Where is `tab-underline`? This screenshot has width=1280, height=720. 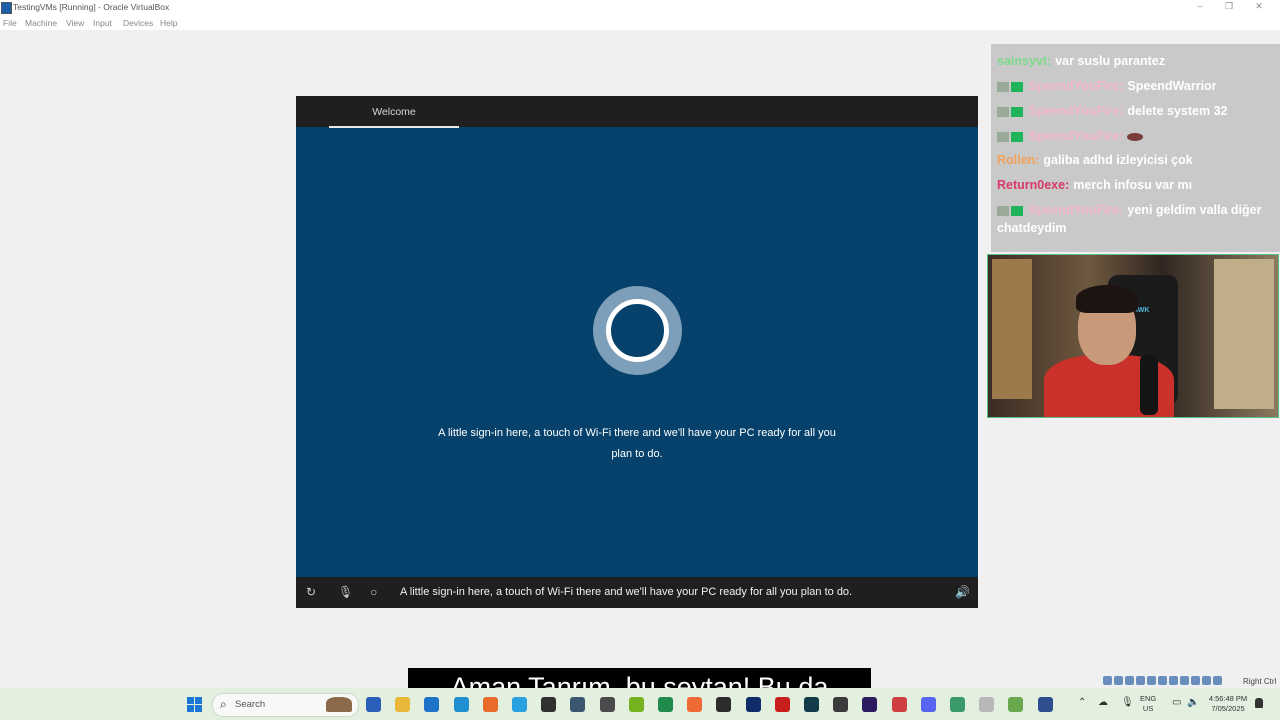
tab-underline is located at coordinates (394, 127).